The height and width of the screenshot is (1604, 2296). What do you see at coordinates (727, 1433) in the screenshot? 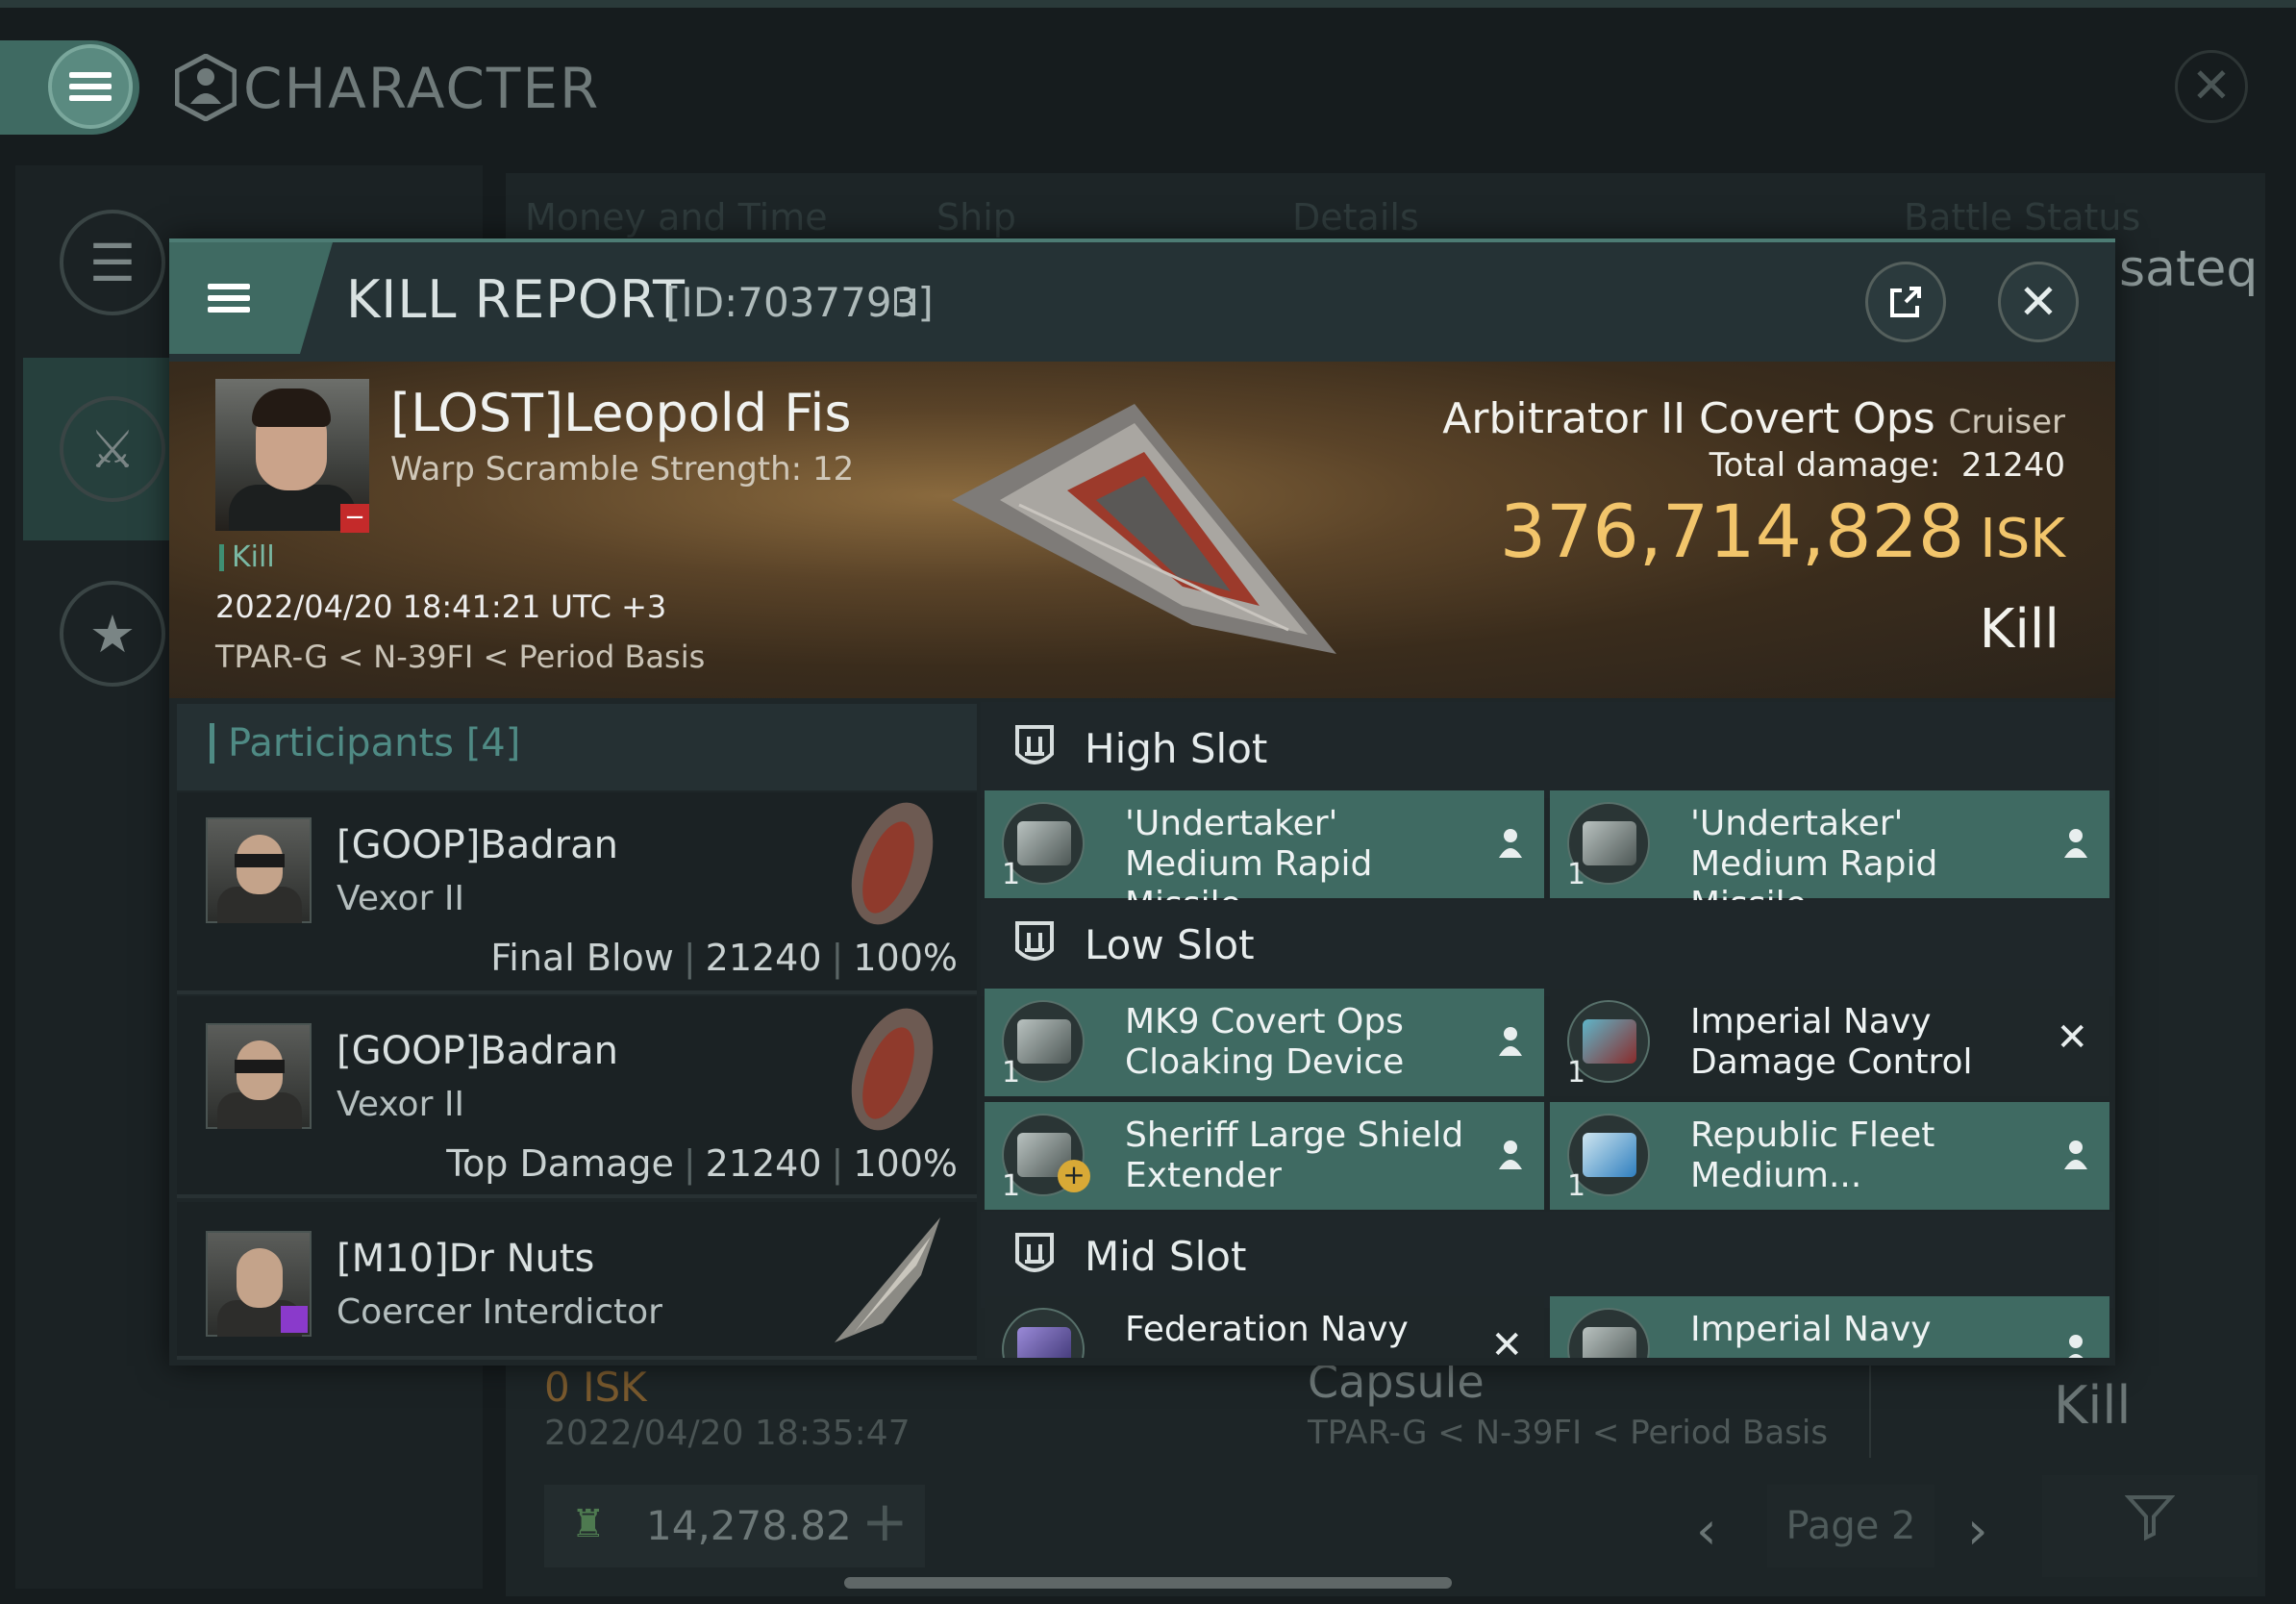
I see `row-date: 2022/04/20 18:35:47` at bounding box center [727, 1433].